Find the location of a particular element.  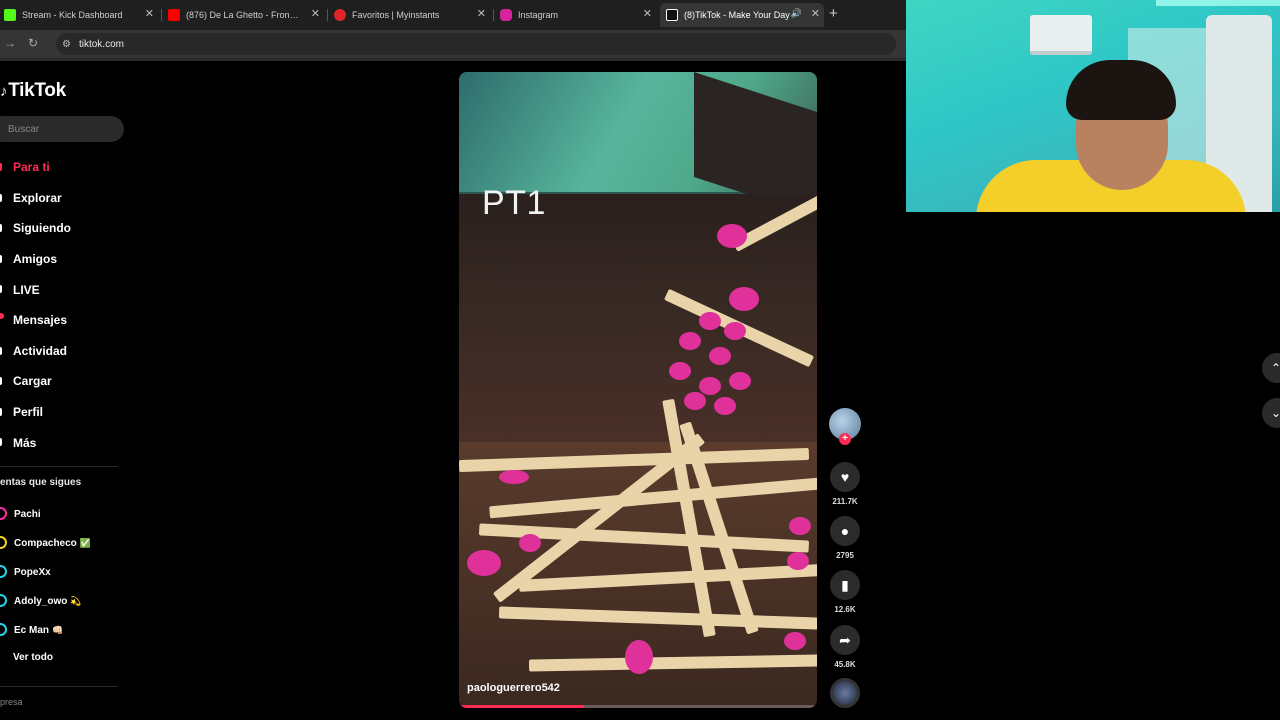

webcam-overlay is located at coordinates (1093, 106).